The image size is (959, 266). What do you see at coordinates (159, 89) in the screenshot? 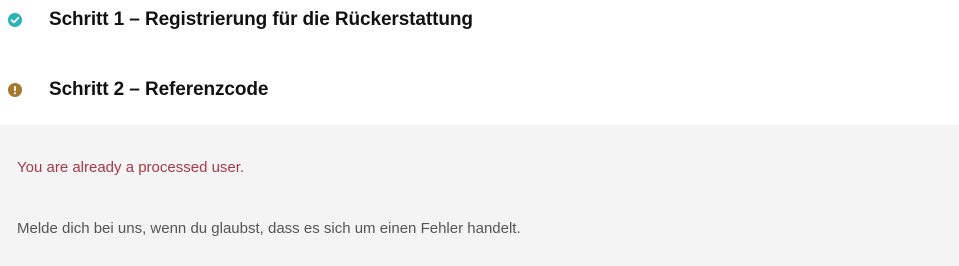
I see `step-2-title: Schritt 2 – Referenzcode` at bounding box center [159, 89].